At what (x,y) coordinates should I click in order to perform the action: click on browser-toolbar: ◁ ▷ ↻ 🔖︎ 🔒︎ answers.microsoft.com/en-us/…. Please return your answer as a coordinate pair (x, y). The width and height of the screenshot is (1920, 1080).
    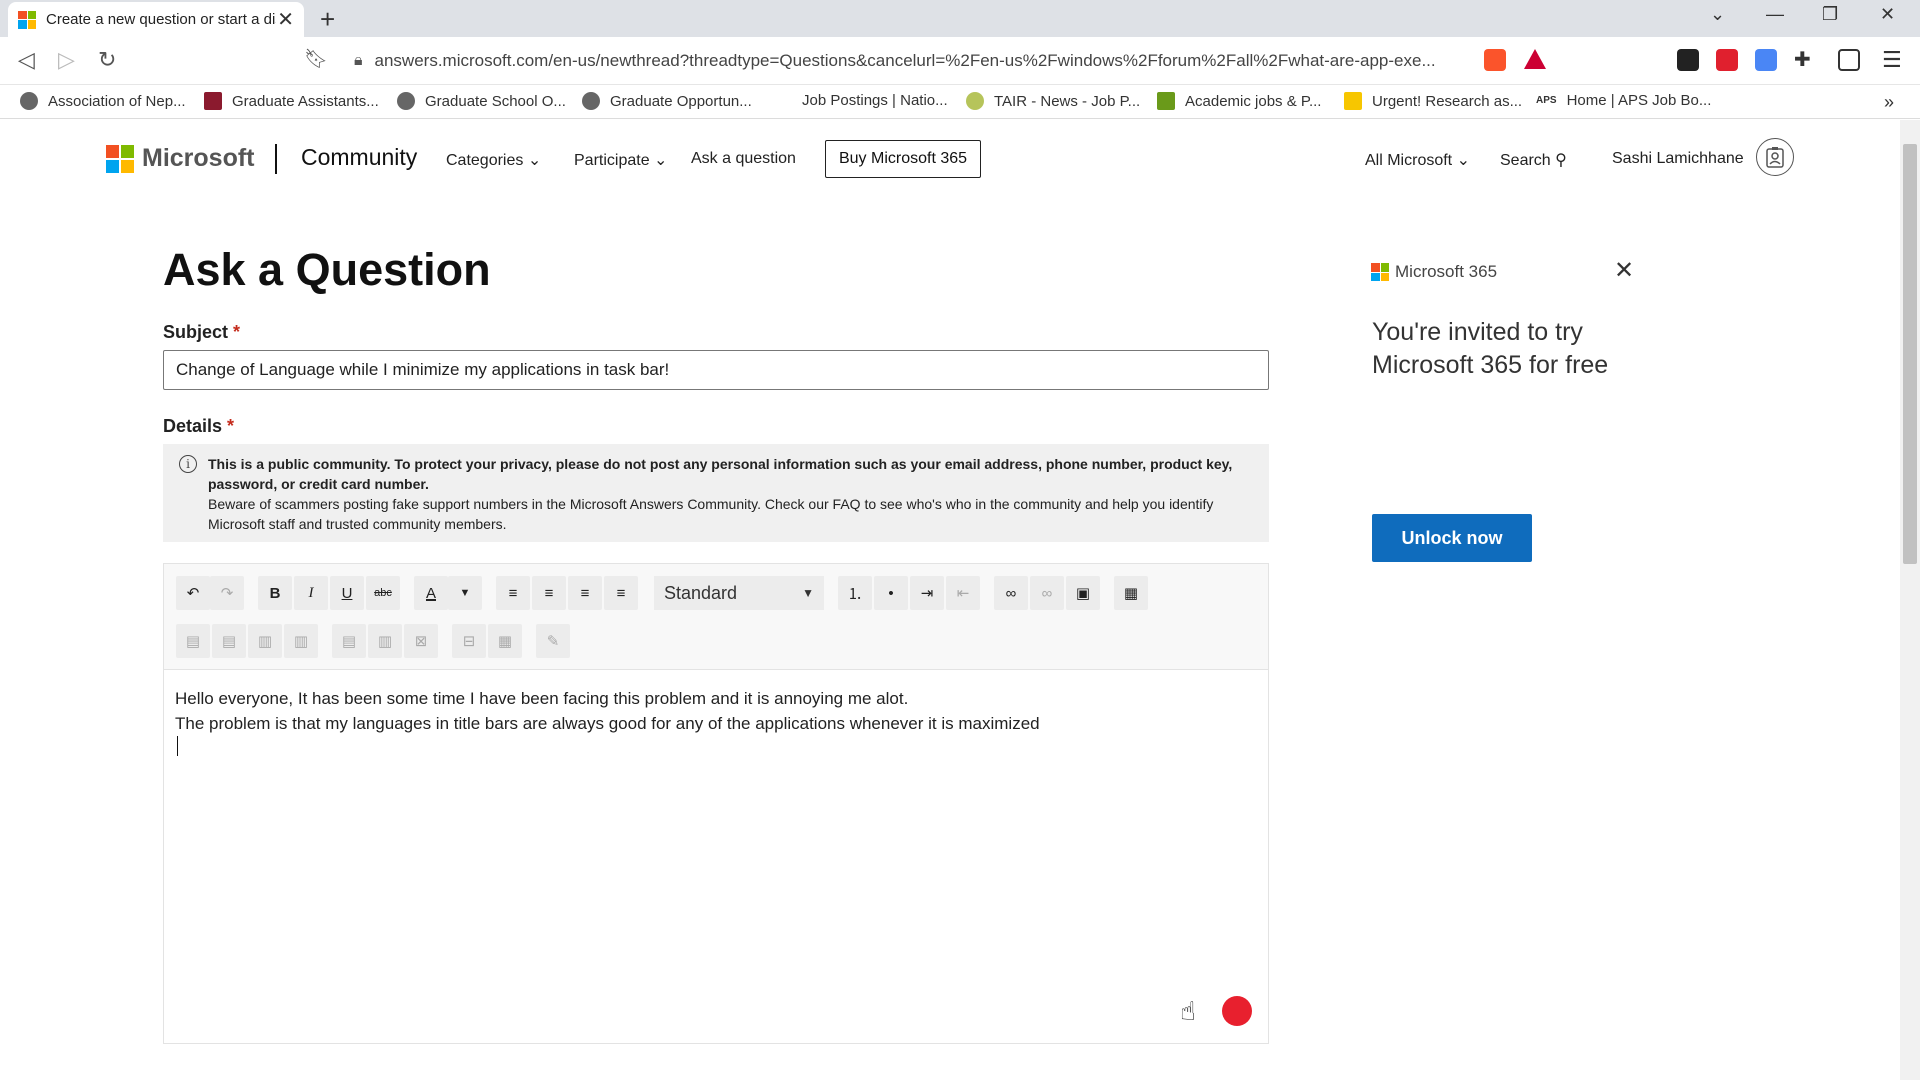
    Looking at the image, I should click on (960, 61).